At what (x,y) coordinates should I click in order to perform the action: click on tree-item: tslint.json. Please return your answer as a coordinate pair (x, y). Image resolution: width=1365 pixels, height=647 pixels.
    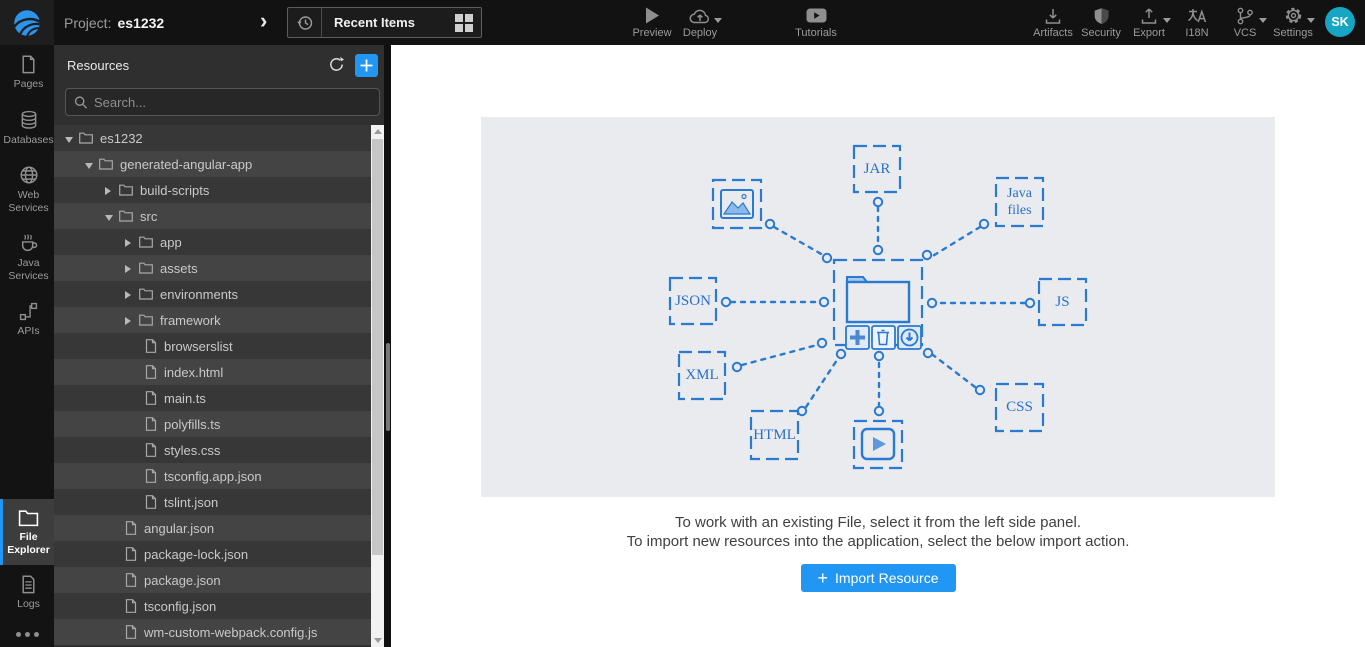
    Looking at the image, I should click on (212, 502).